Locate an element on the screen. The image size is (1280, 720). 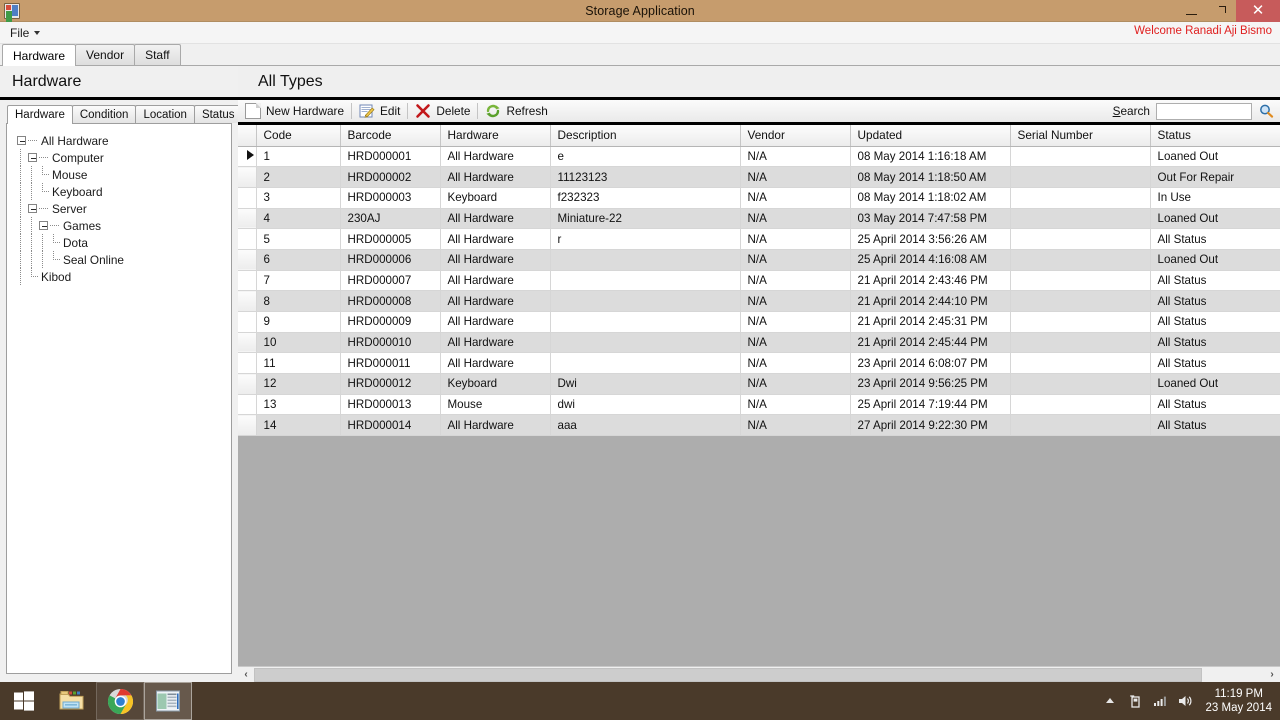
cell-code: 7 is located at coordinates (298, 281).